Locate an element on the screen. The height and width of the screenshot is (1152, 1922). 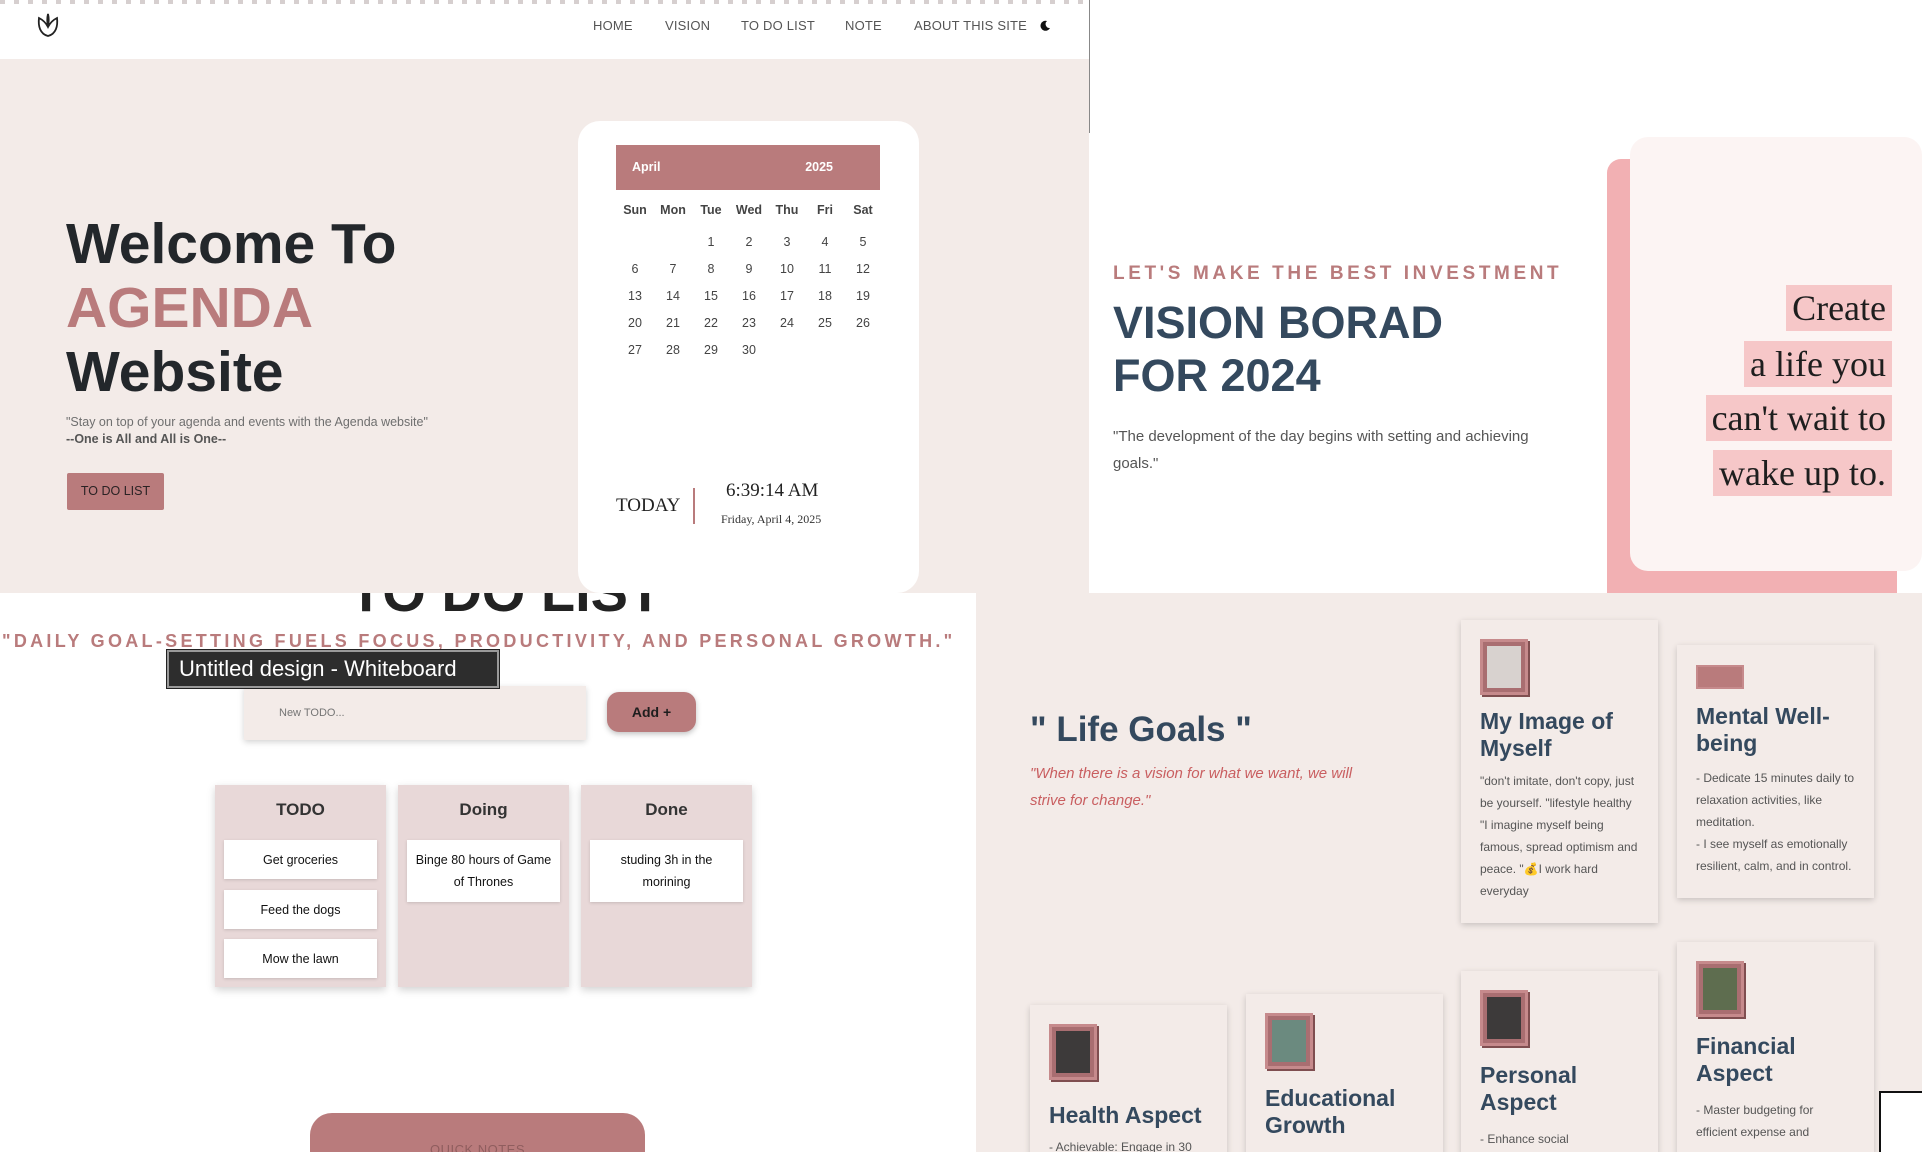
minimized-window-thumbnail is located at coordinates (1900, 1121).